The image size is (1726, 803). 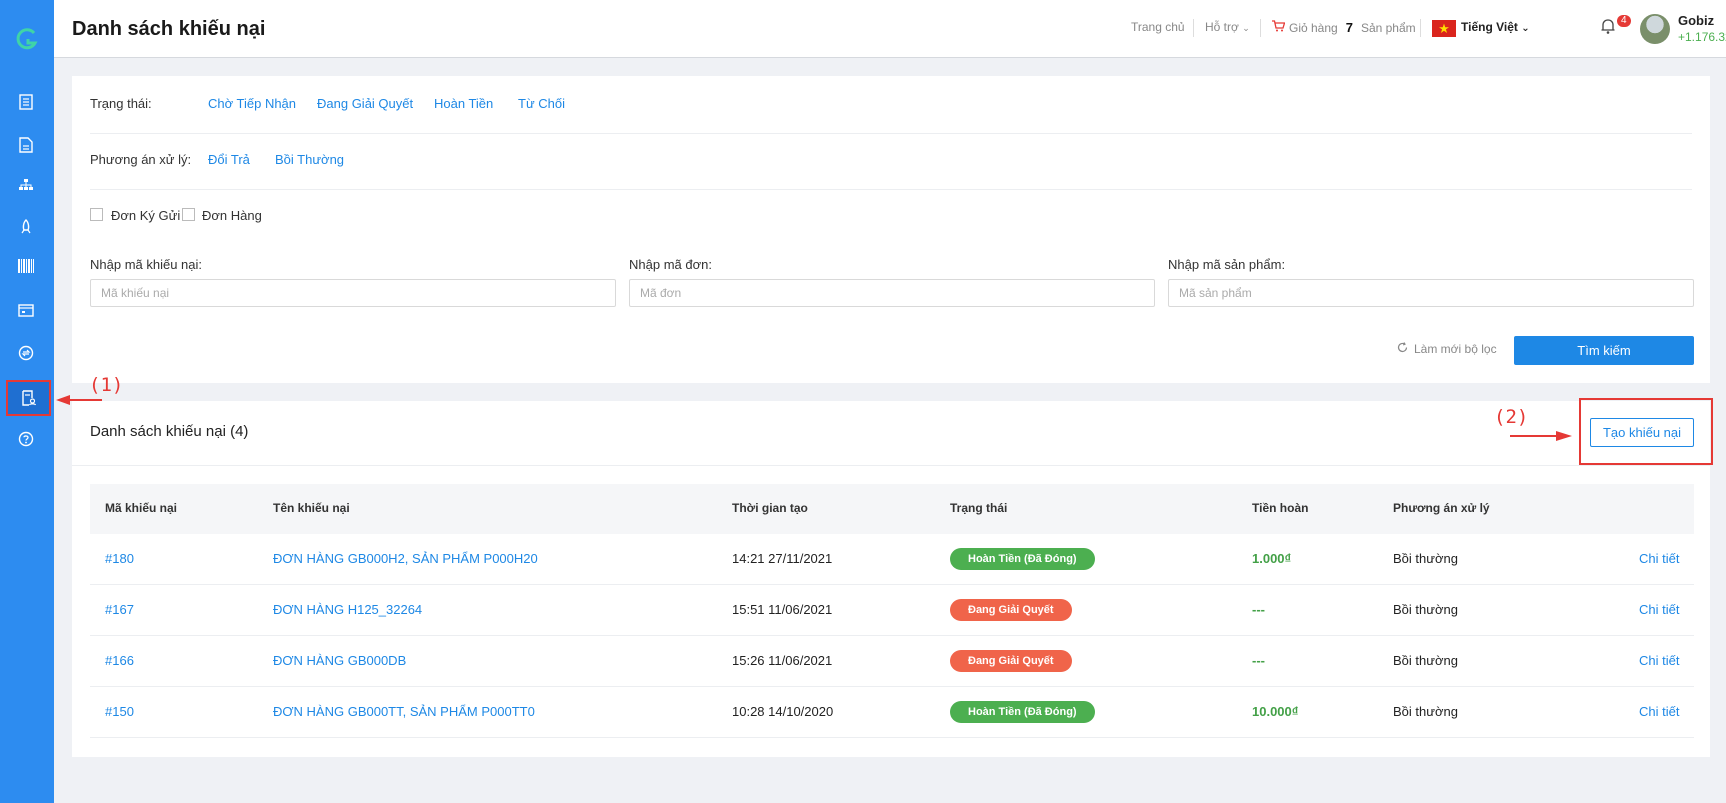 What do you see at coordinates (26, 227) in the screenshot?
I see `rocket-icon` at bounding box center [26, 227].